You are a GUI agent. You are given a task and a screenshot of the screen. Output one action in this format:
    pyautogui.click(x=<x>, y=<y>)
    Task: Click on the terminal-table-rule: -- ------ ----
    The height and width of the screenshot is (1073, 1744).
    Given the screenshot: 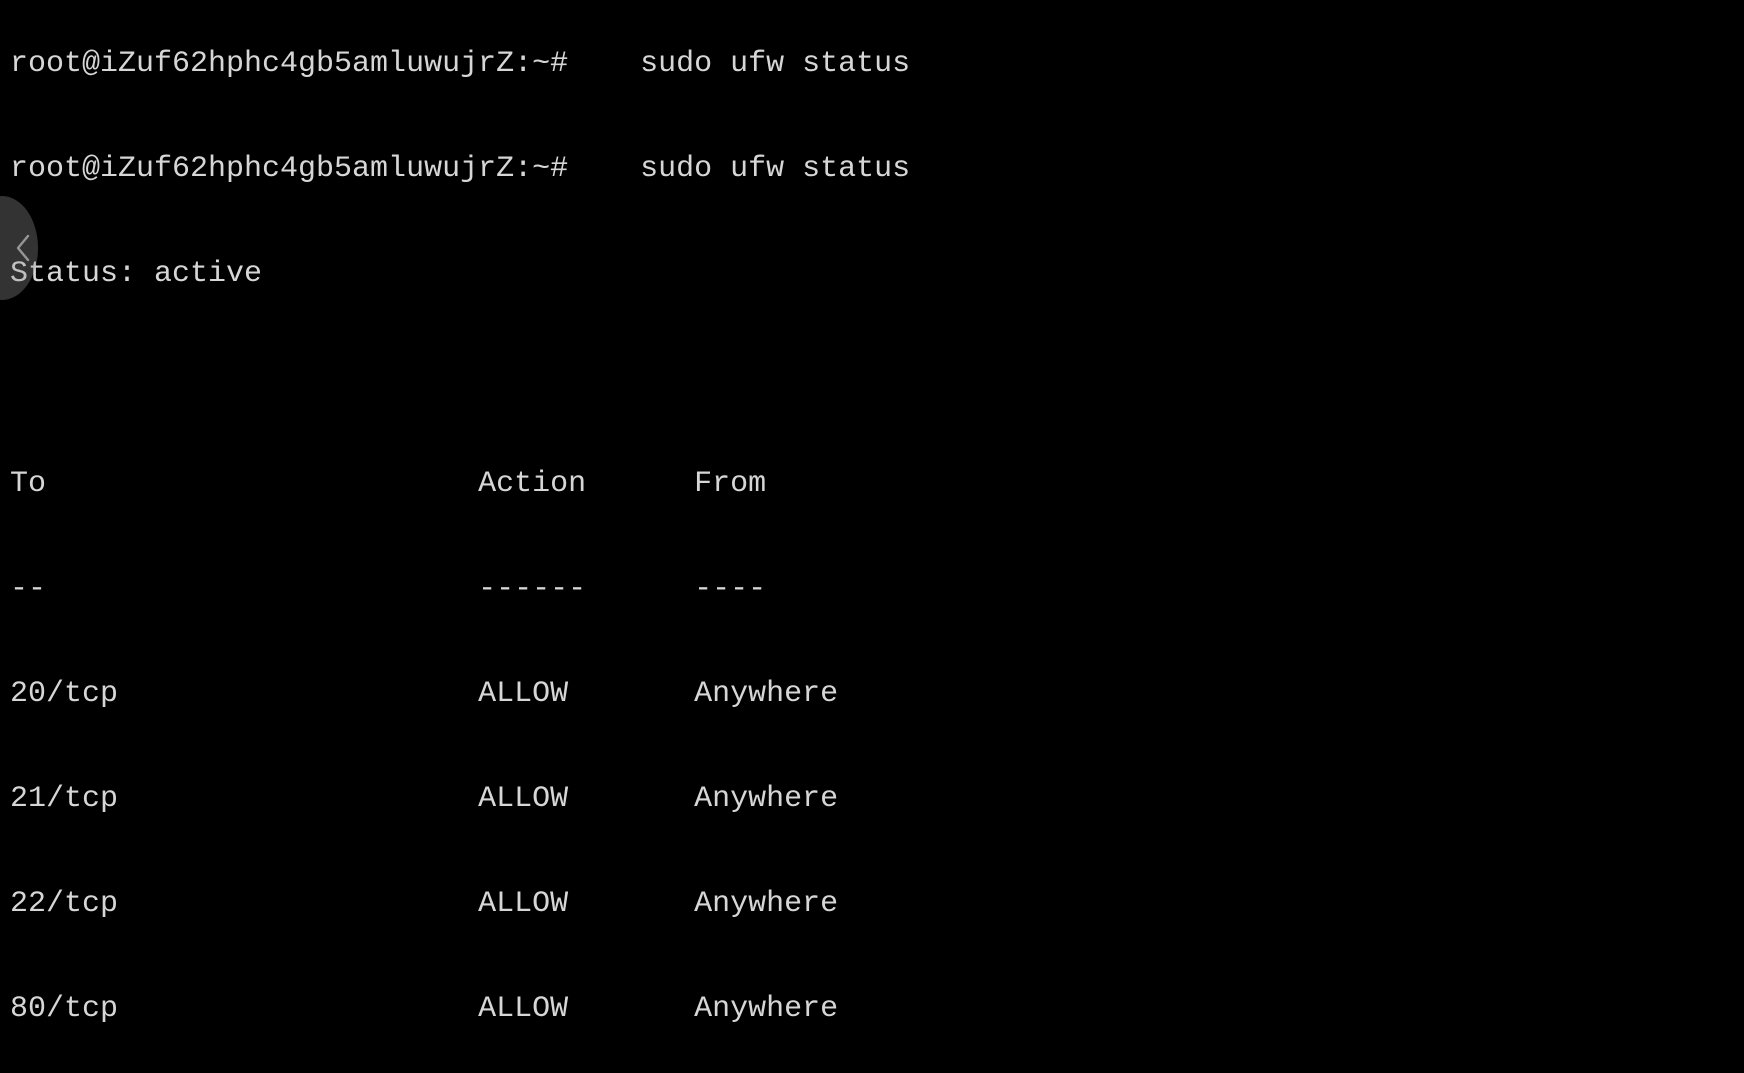 What is the action you would take?
    pyautogui.click(x=388, y=589)
    